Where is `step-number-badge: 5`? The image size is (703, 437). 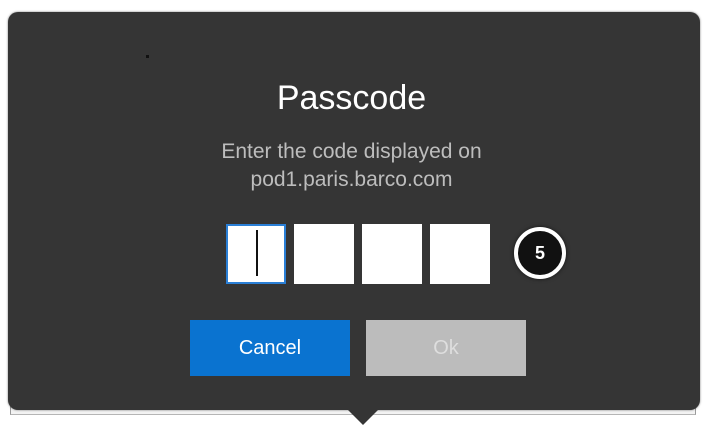
step-number-badge: 5 is located at coordinates (540, 253).